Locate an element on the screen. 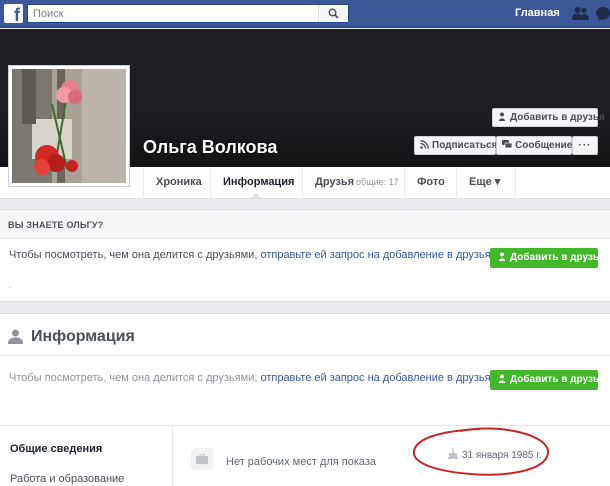 The image size is (610, 486). info-sections-nav: Общие сведения Работа и образование is located at coordinates (86, 456).